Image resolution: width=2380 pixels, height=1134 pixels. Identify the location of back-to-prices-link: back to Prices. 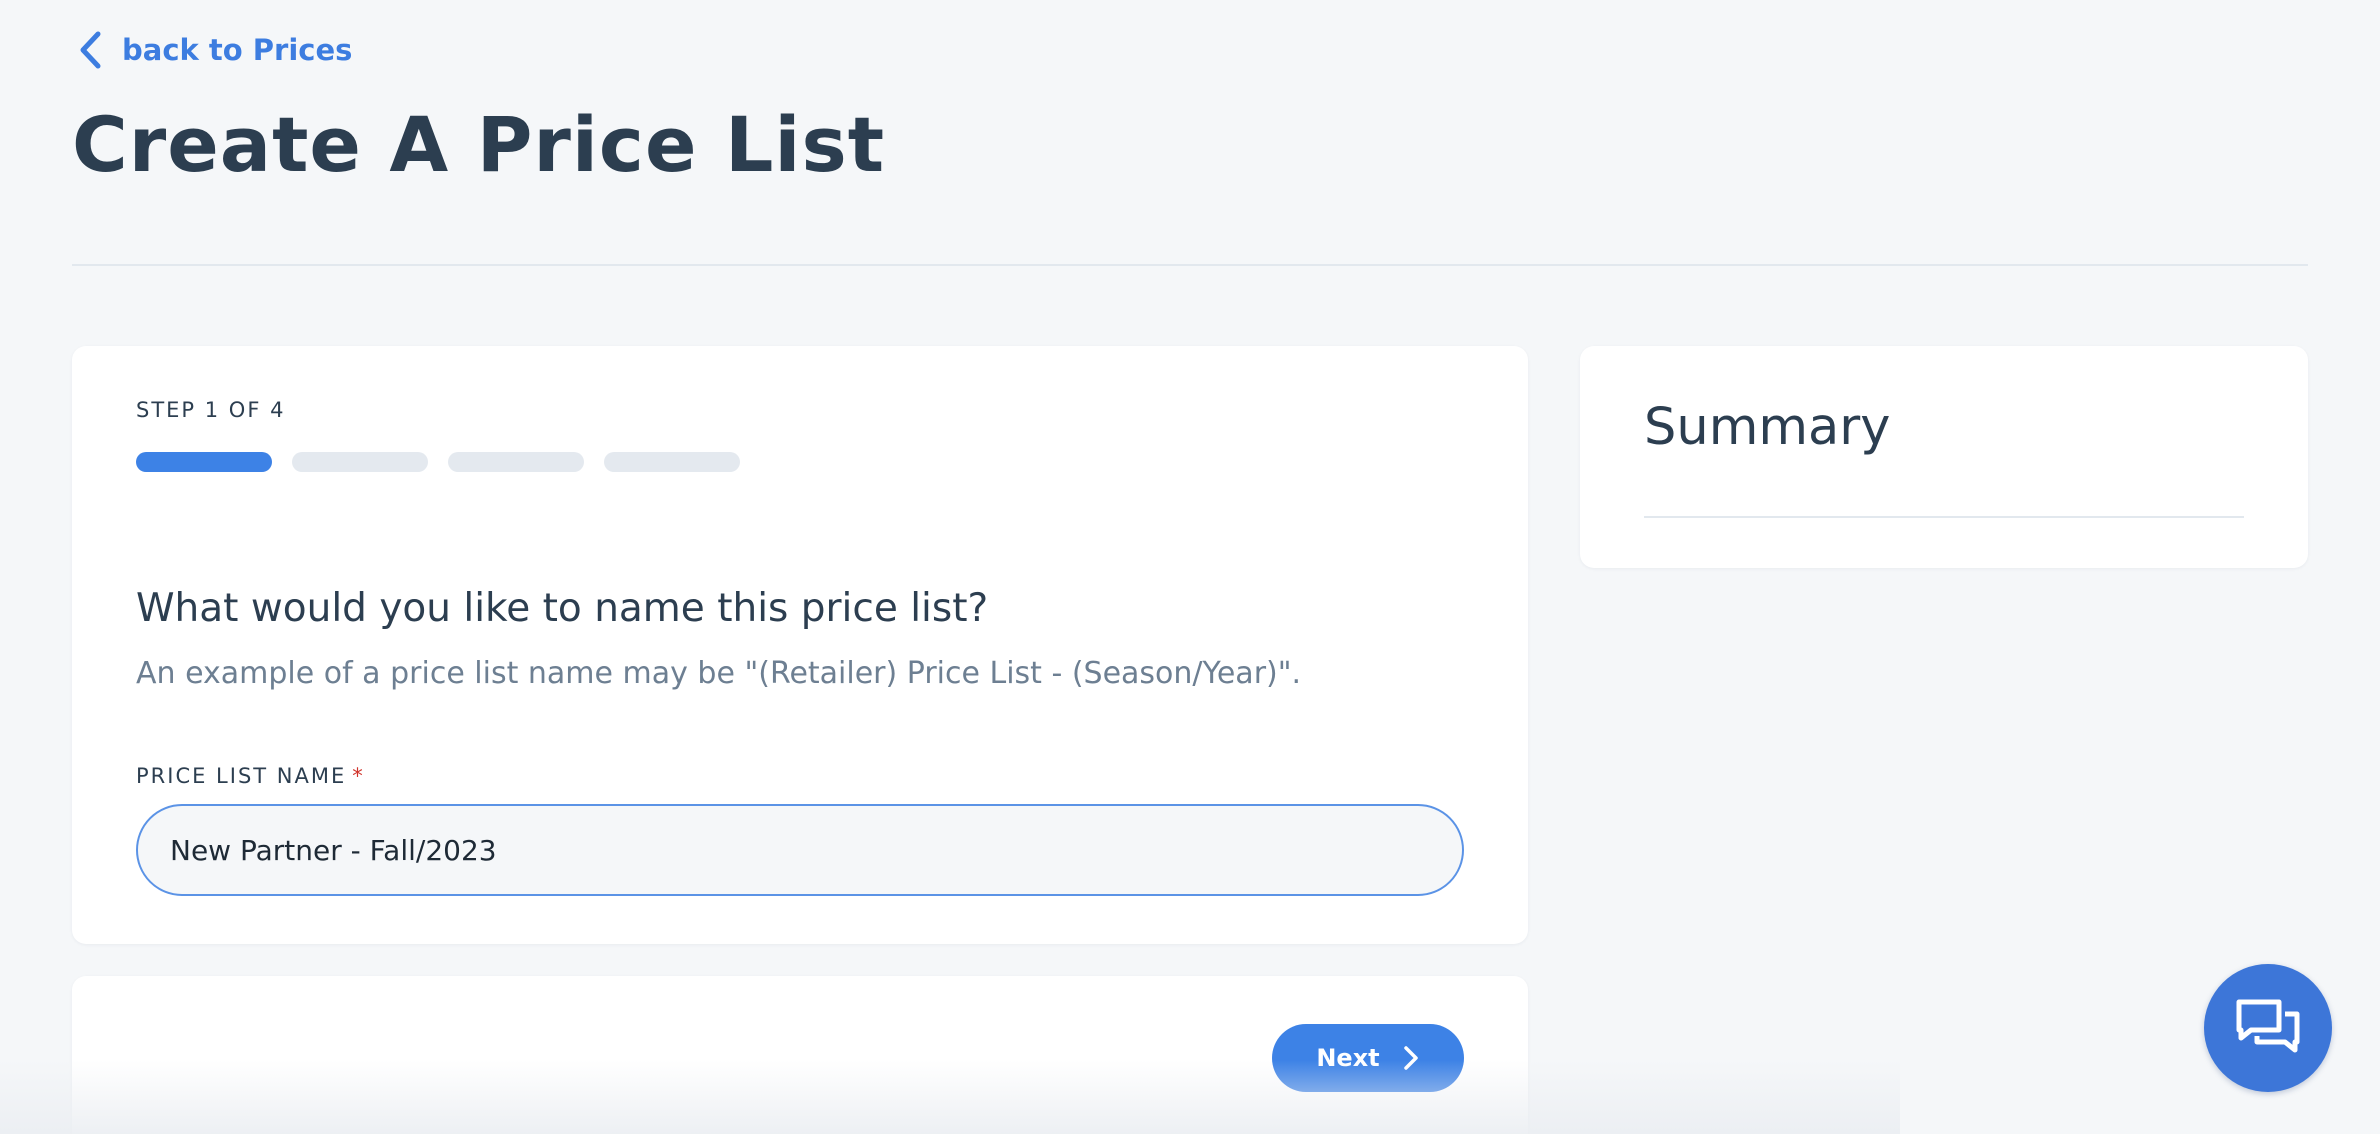
(213, 50).